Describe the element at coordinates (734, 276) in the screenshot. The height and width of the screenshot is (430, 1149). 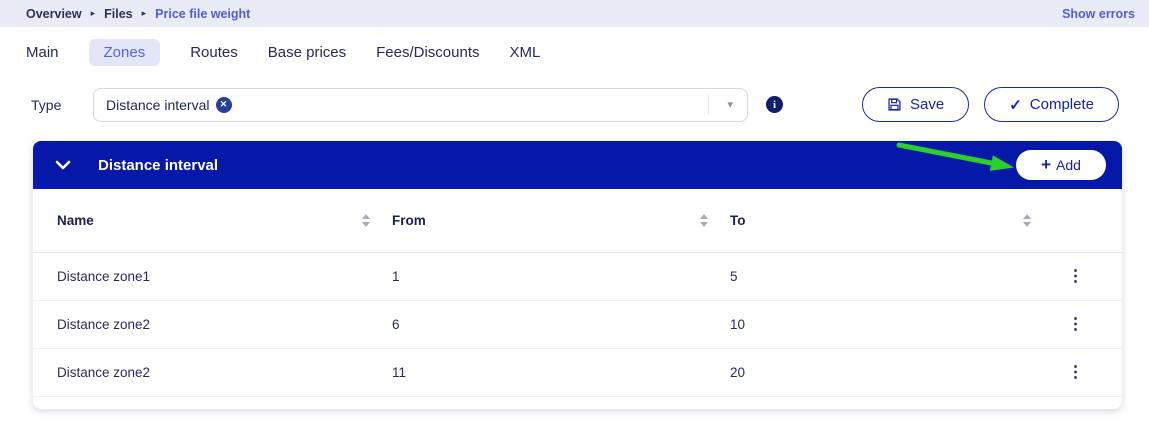
I see `cell-to: 5` at that location.